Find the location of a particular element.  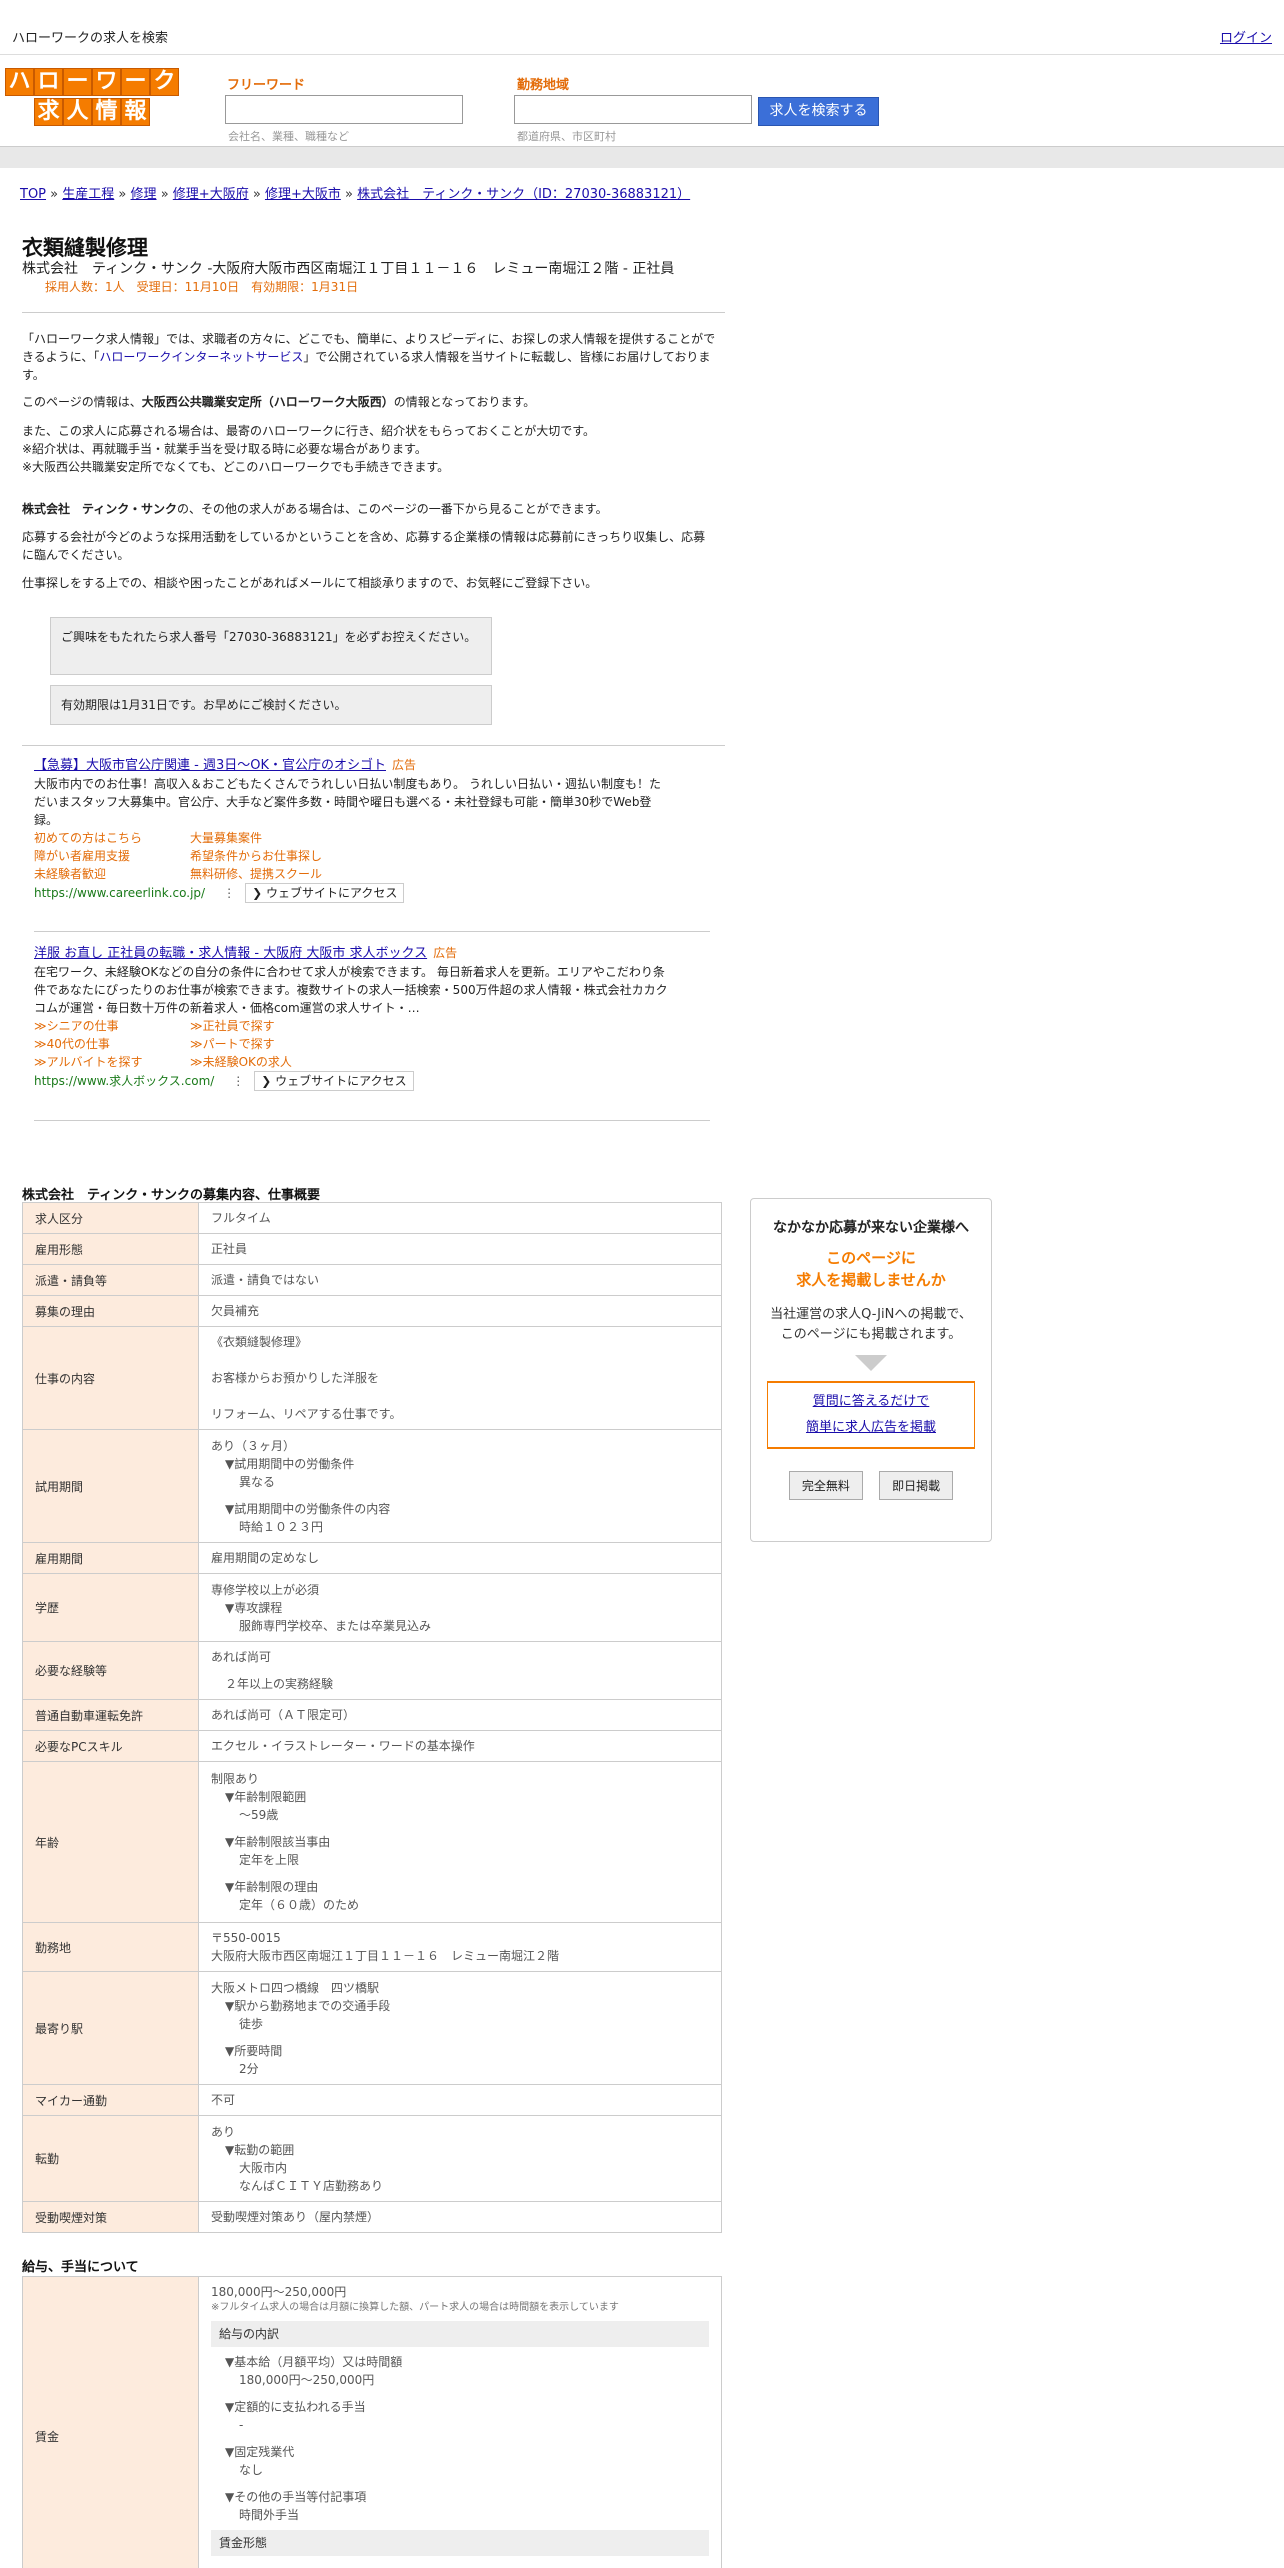

freeword-input is located at coordinates (344, 109).